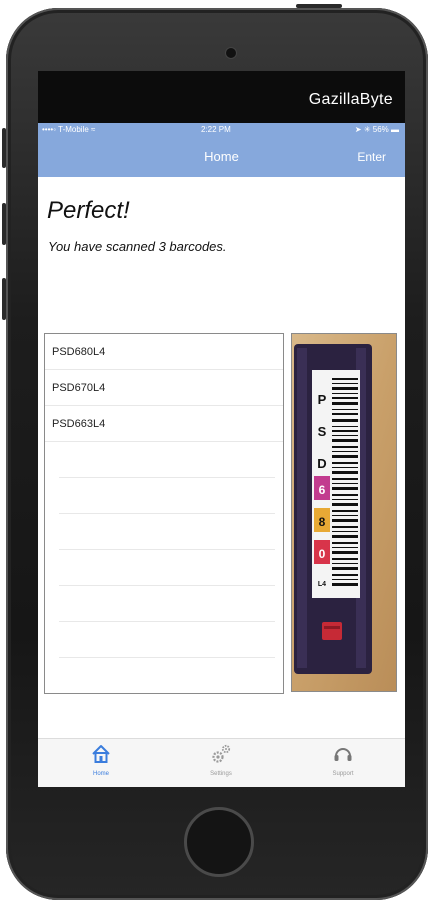  Describe the element at coordinates (88, 210) in the screenshot. I see `page-title: Perfect!` at that location.